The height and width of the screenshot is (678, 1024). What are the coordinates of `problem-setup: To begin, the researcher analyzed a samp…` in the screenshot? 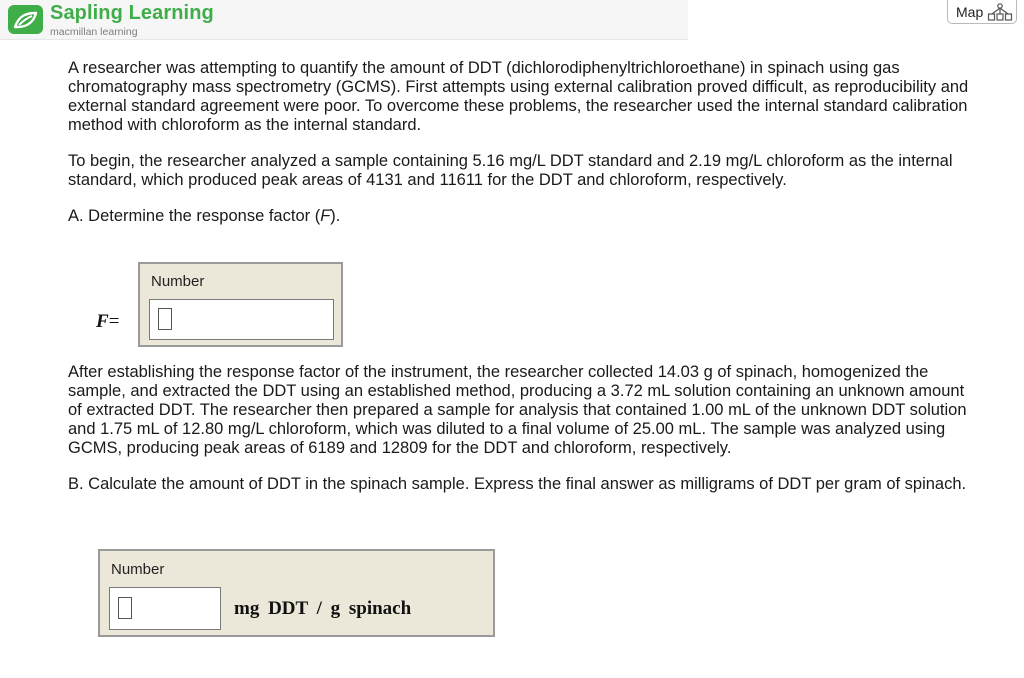 It's located at (510, 170).